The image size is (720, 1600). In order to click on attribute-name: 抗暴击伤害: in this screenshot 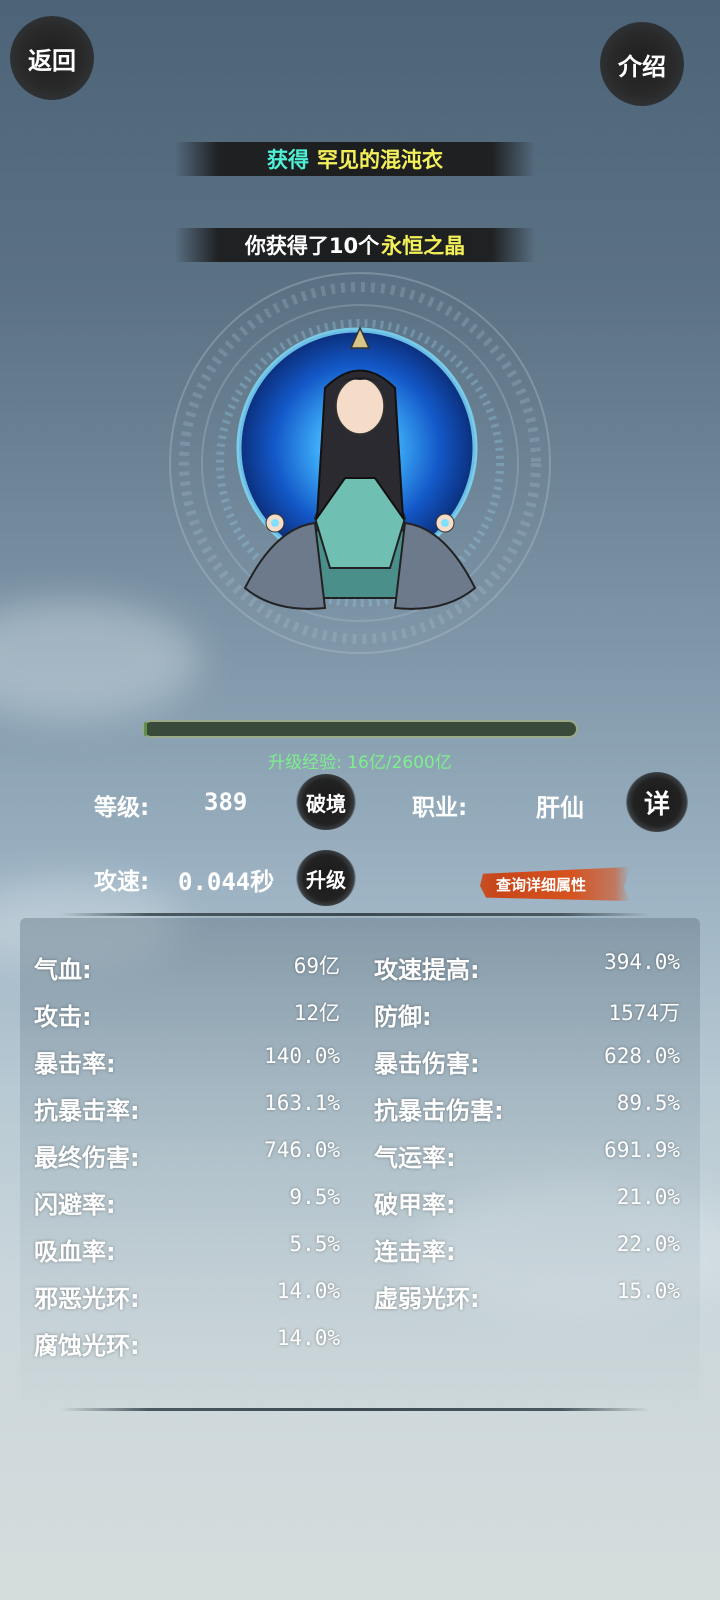, I will do `click(439, 1111)`.